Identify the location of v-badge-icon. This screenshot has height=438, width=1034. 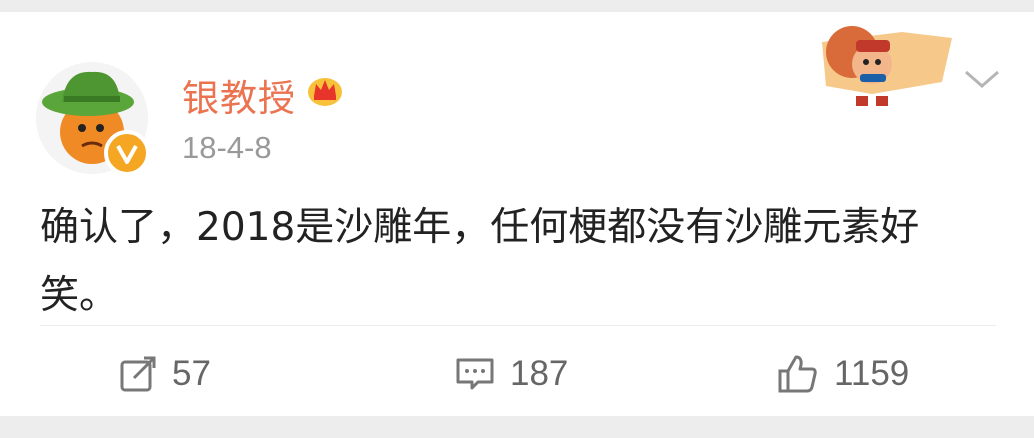
(127, 154).